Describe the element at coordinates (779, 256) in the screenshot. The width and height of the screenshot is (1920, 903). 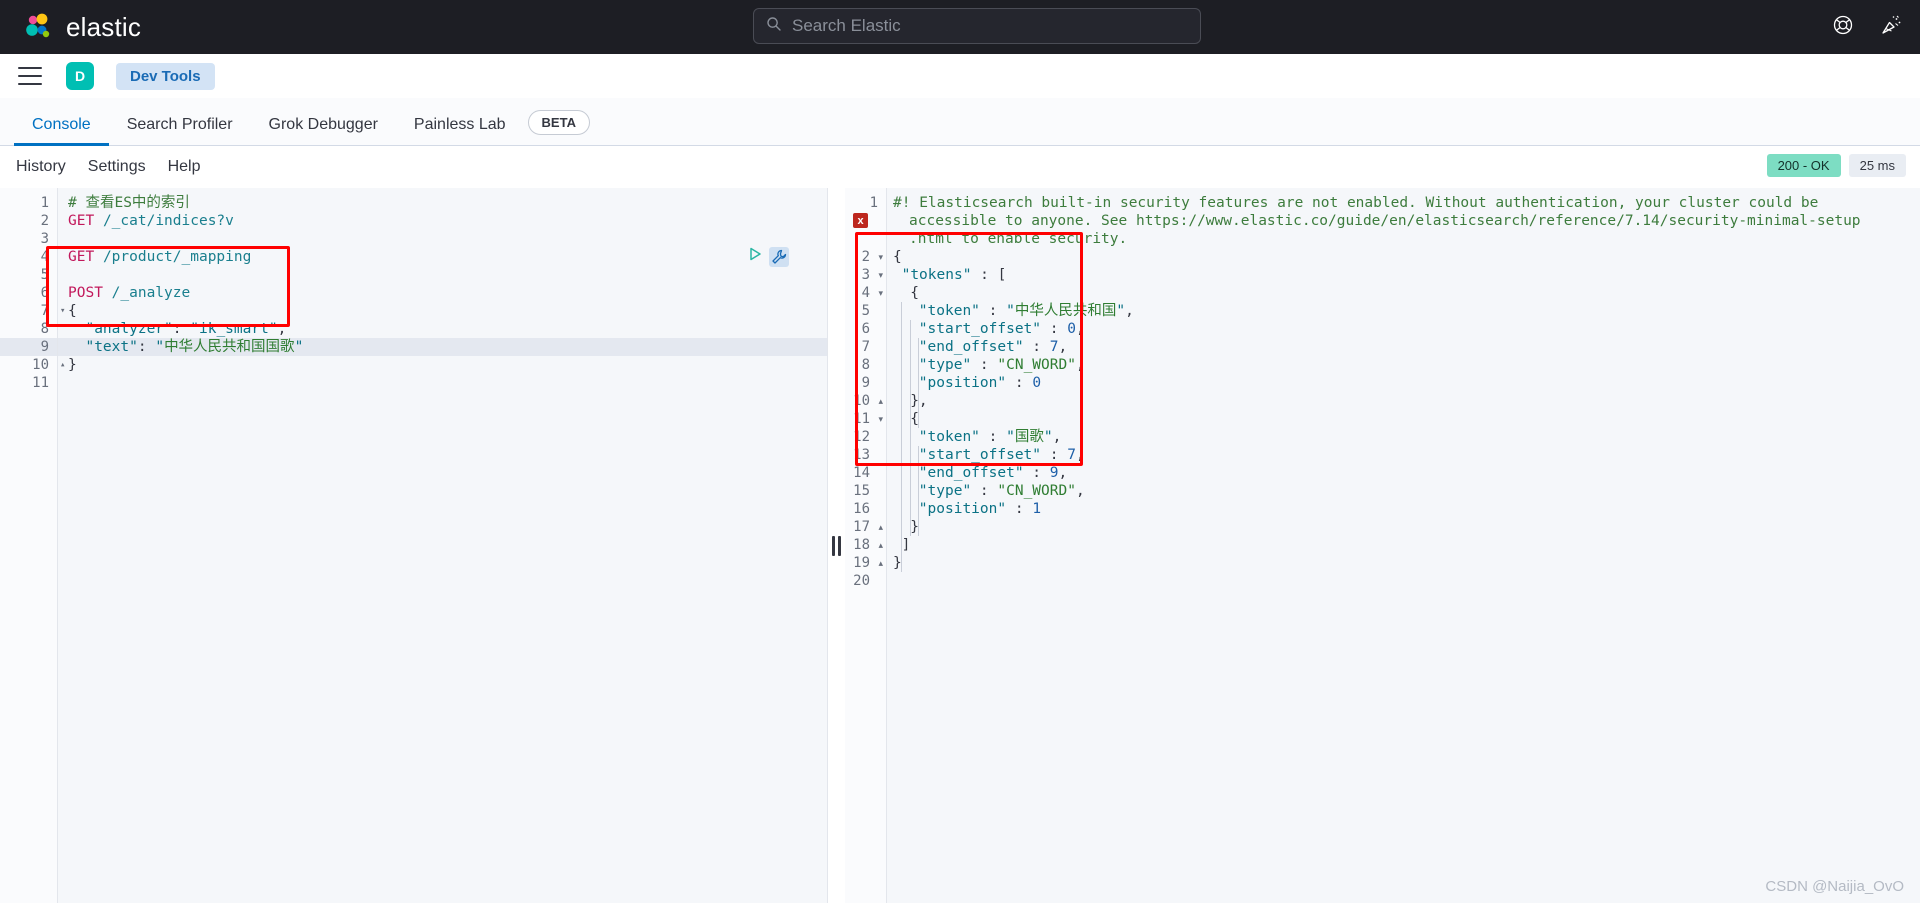
I see `wrench-tools-icon` at that location.